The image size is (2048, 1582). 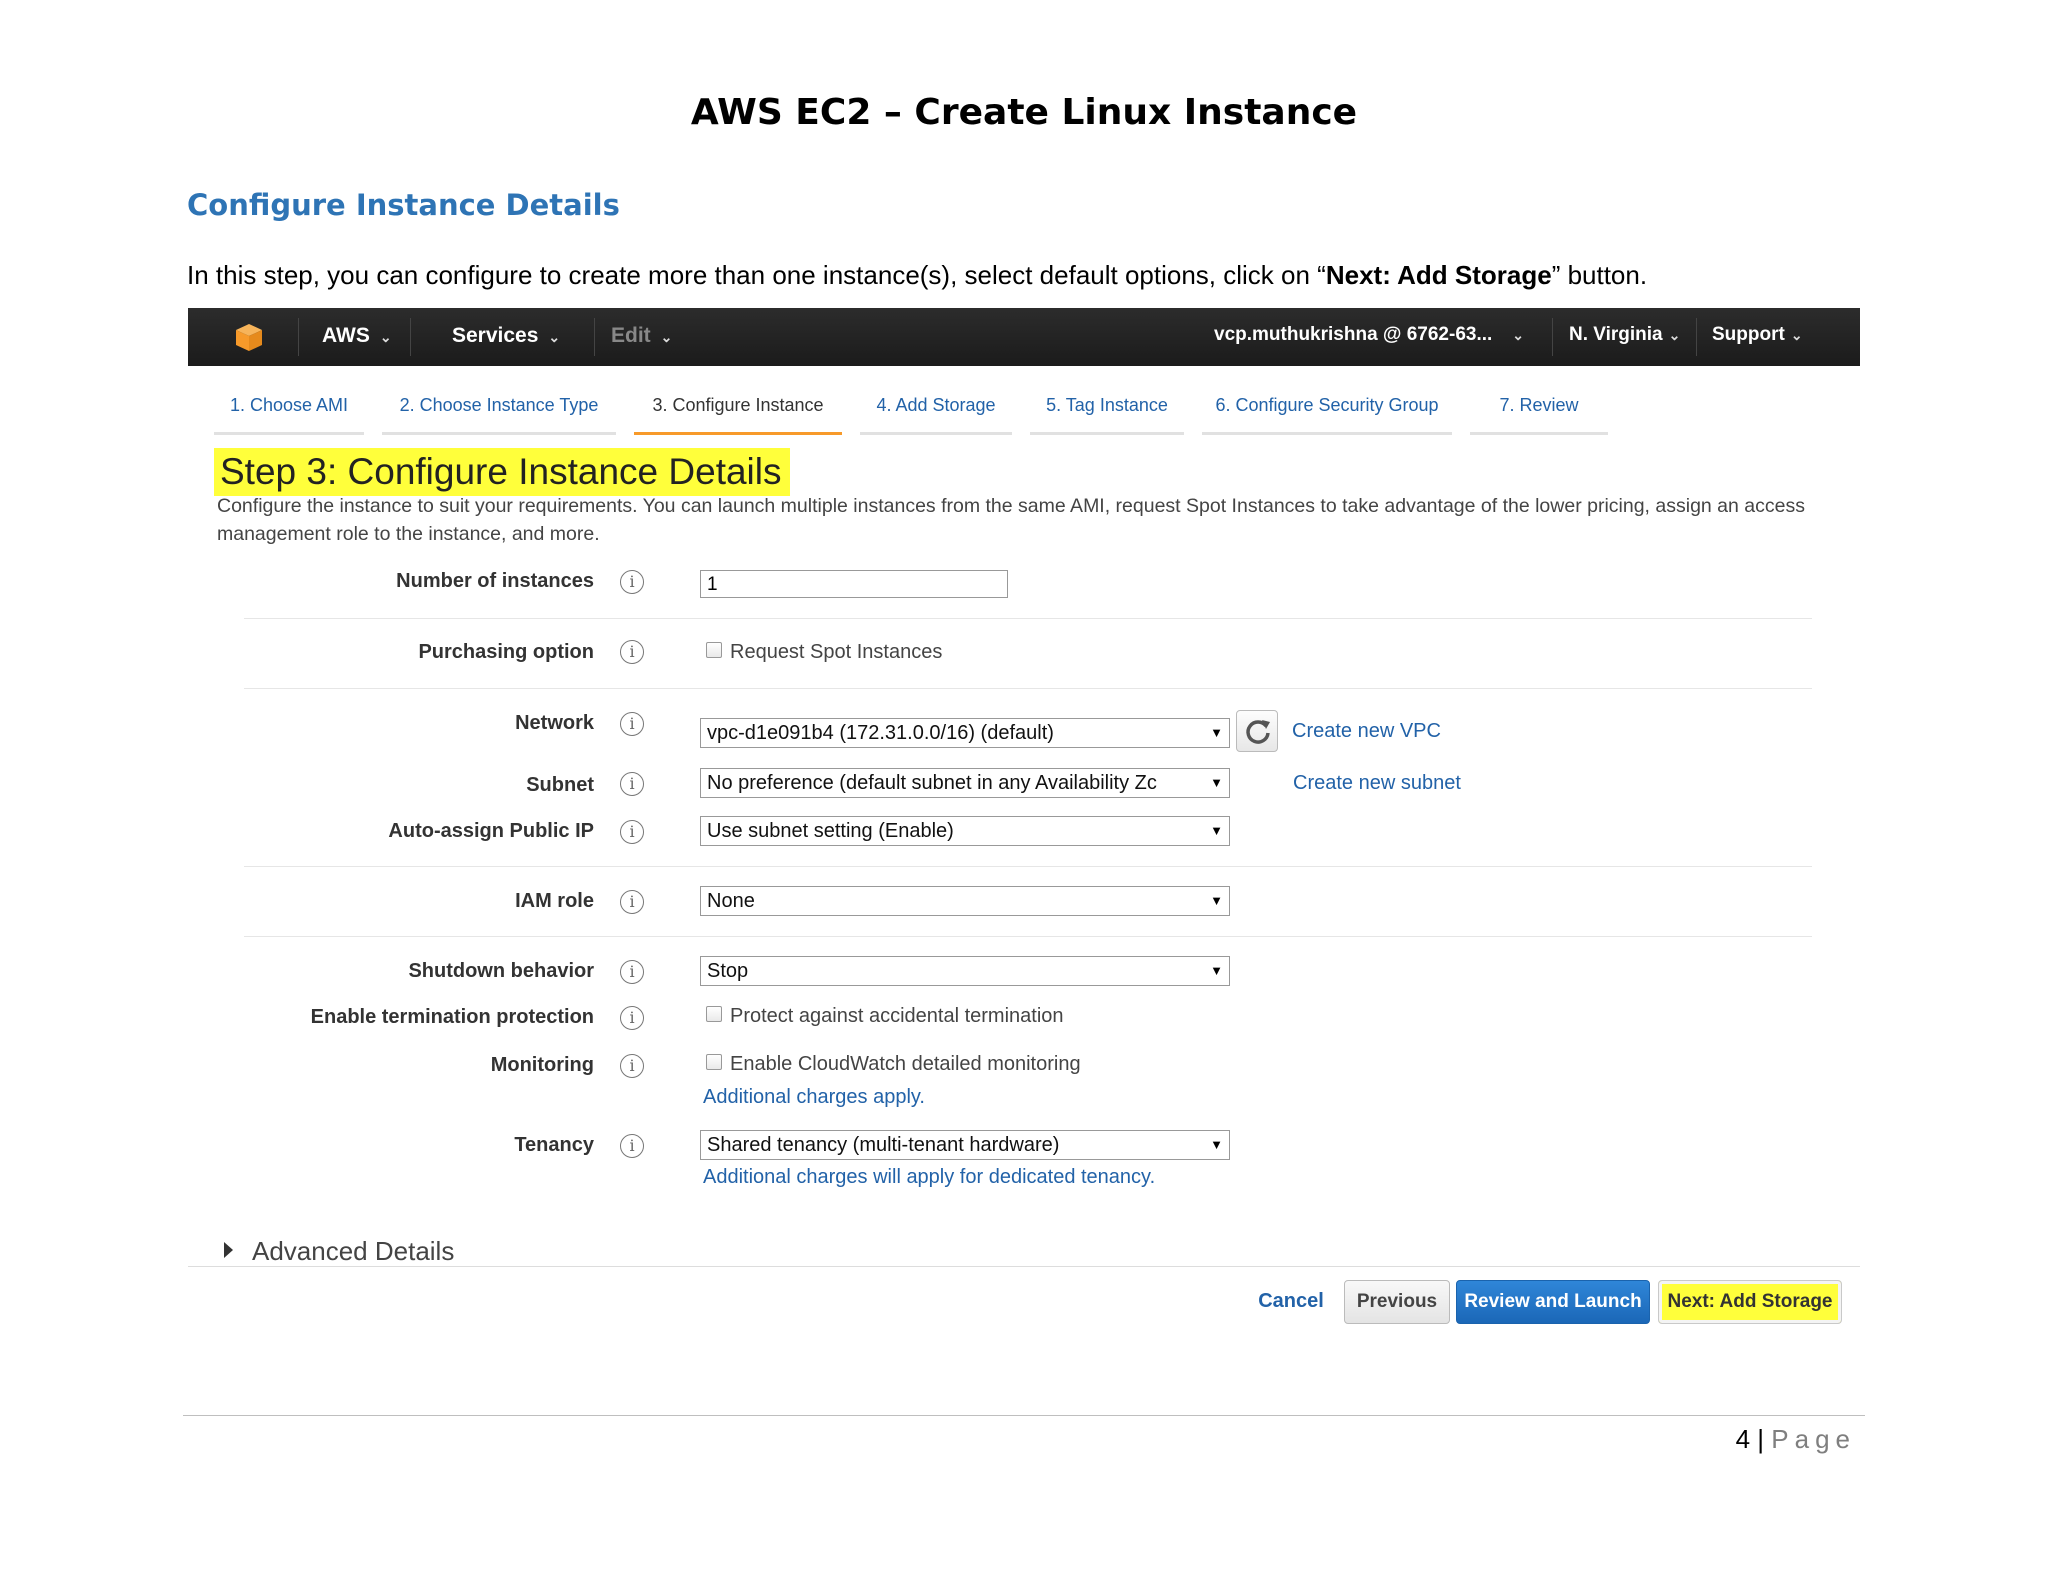 I want to click on iam-role-label: IAM role, so click(x=554, y=901).